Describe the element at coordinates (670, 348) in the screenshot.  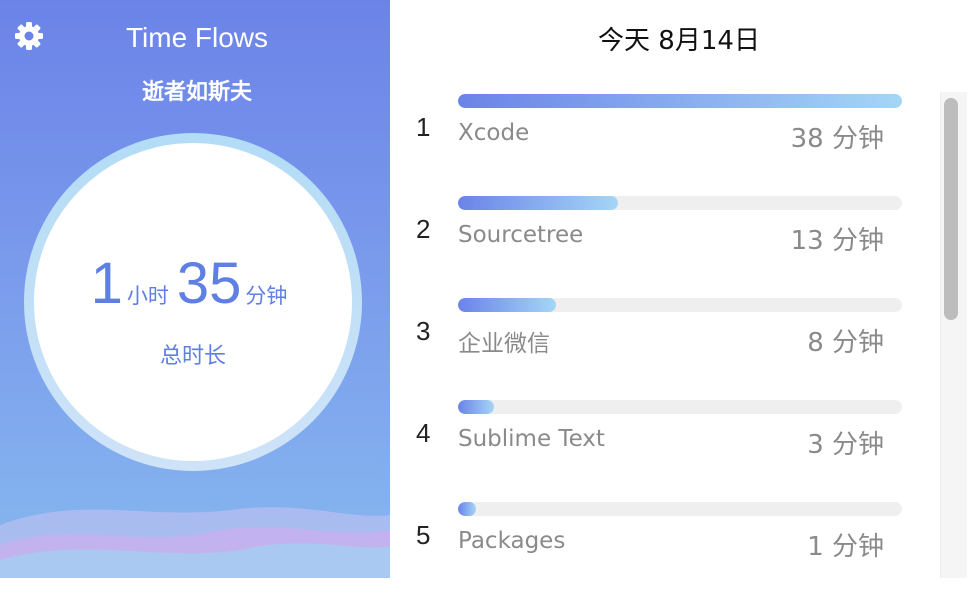
I see `list-item: 3 企业微信 8 分钟` at that location.